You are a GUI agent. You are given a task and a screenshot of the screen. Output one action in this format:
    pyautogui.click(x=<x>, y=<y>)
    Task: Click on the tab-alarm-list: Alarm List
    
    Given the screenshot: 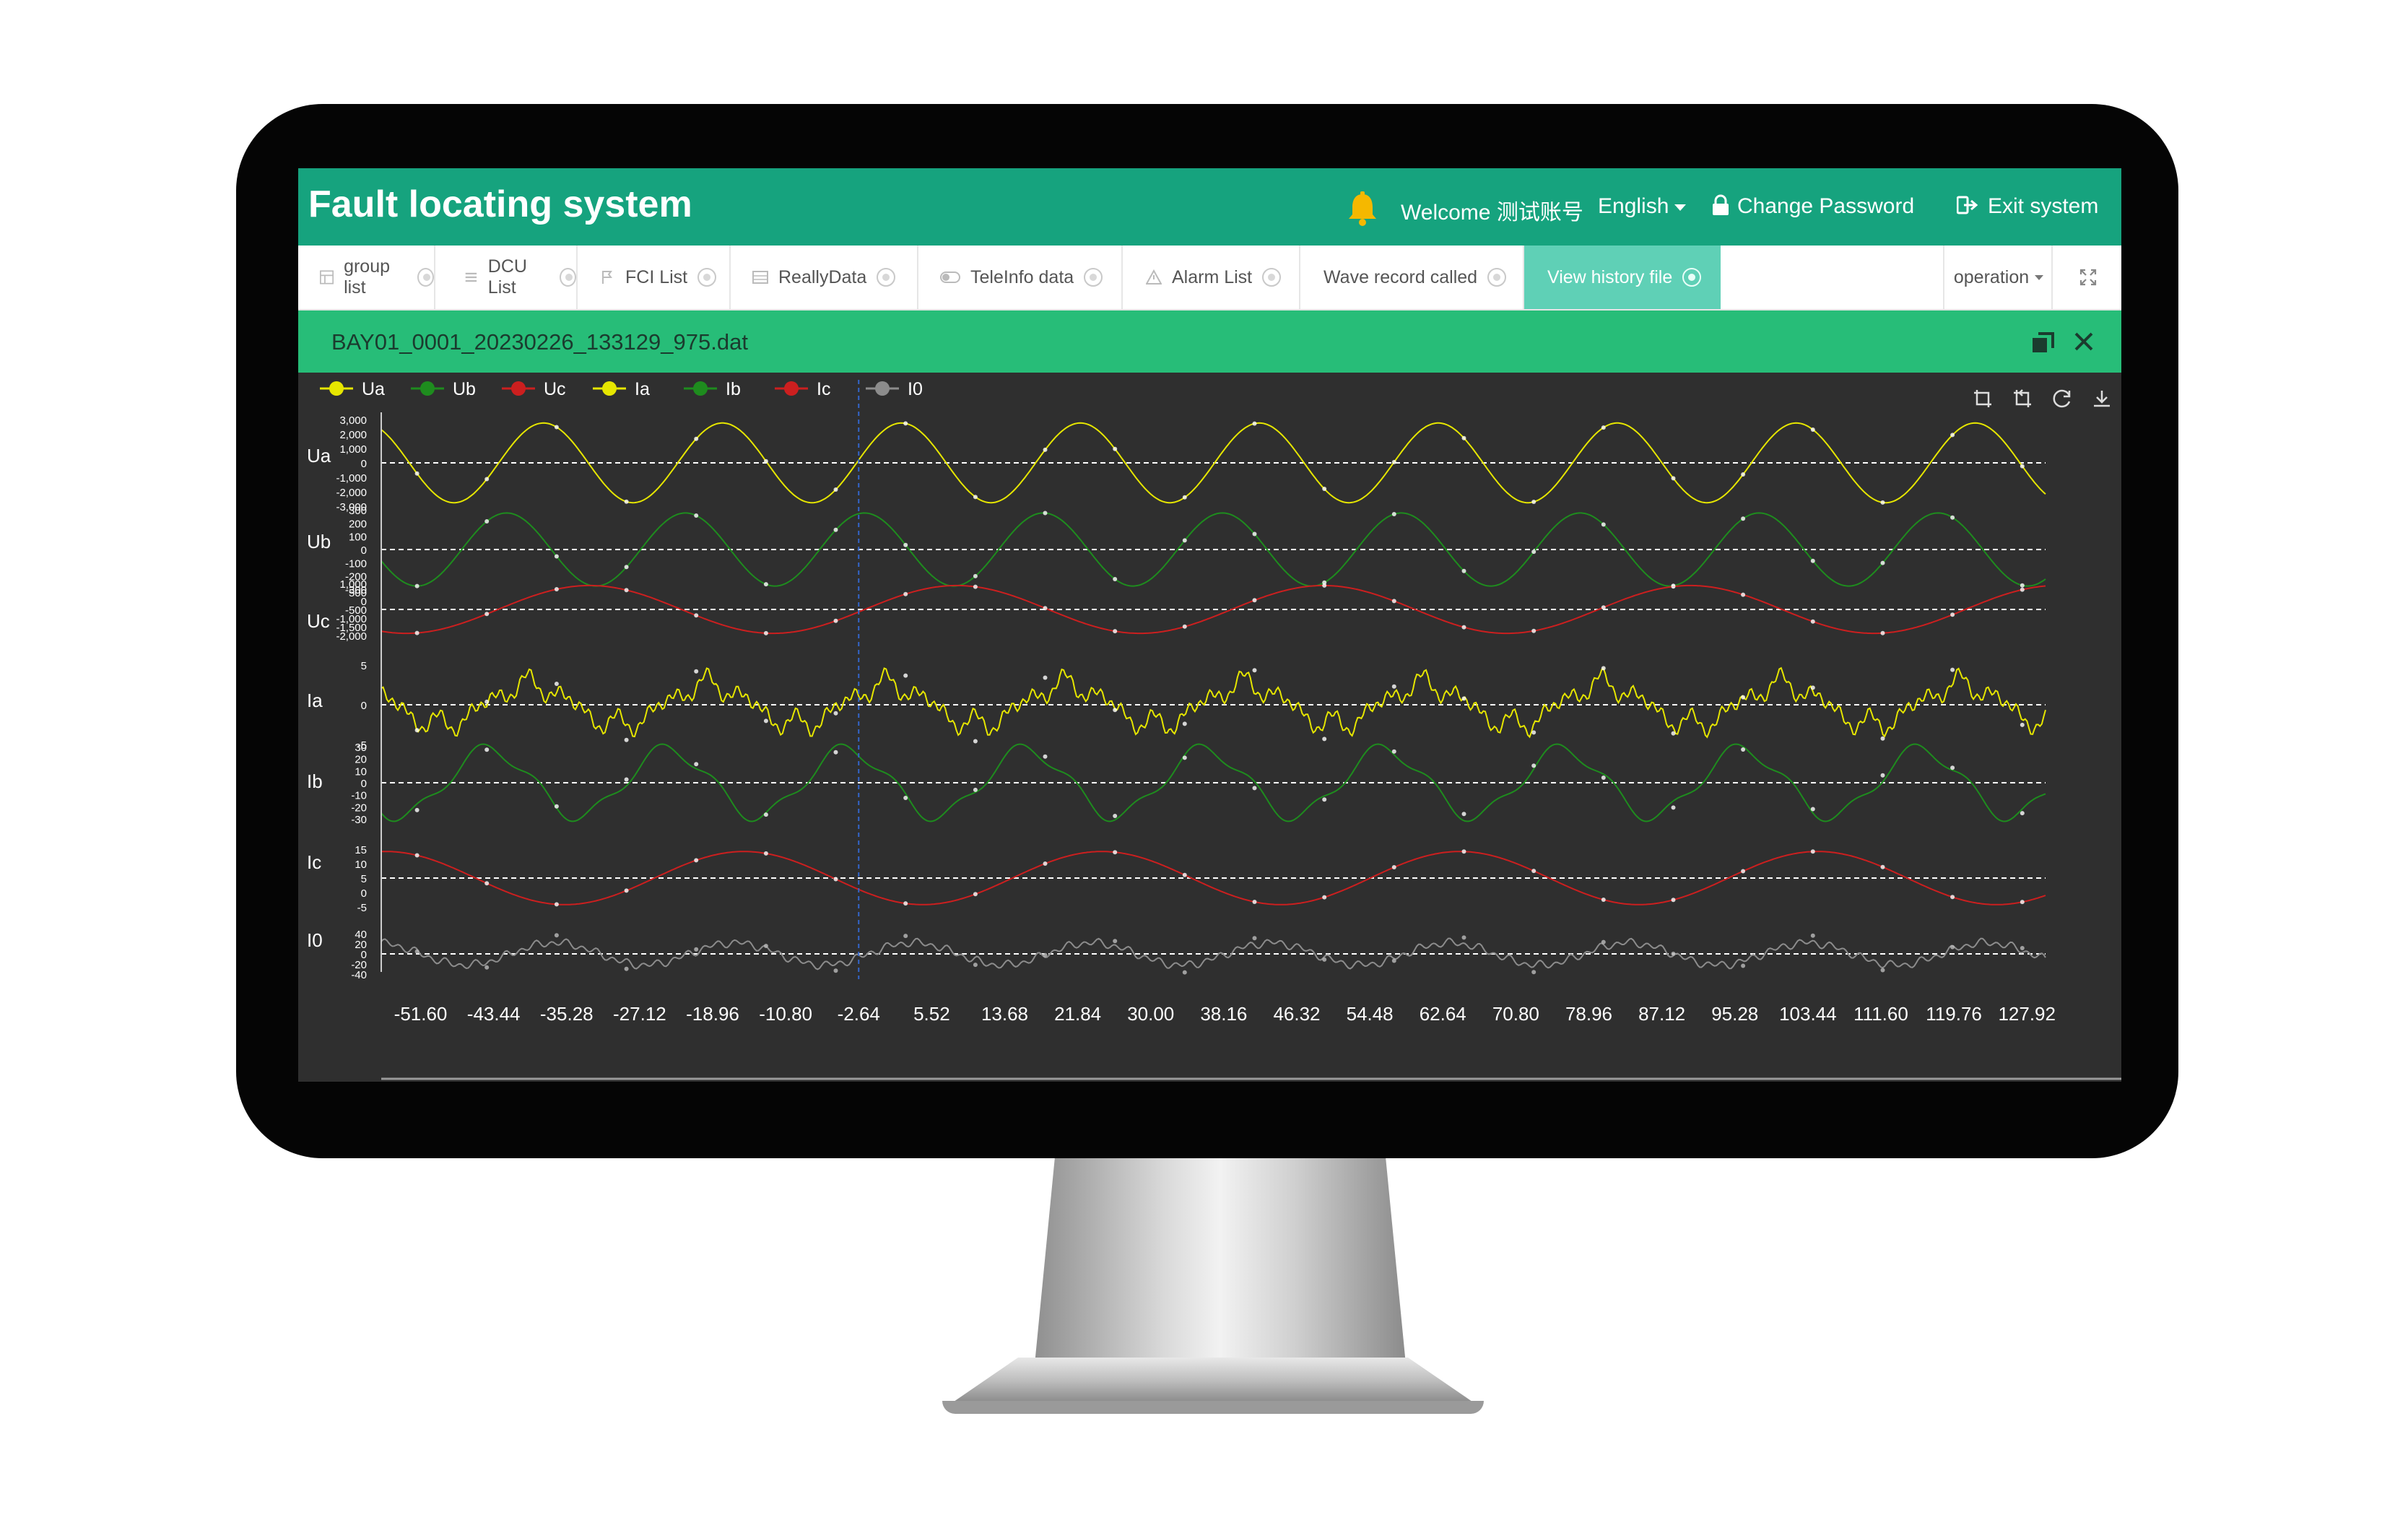 What is the action you would take?
    pyautogui.click(x=1211, y=277)
    